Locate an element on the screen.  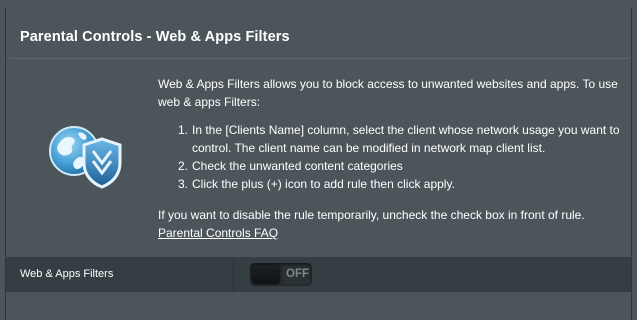
step-text: Check the unwanted content categories is located at coordinates (297, 166).